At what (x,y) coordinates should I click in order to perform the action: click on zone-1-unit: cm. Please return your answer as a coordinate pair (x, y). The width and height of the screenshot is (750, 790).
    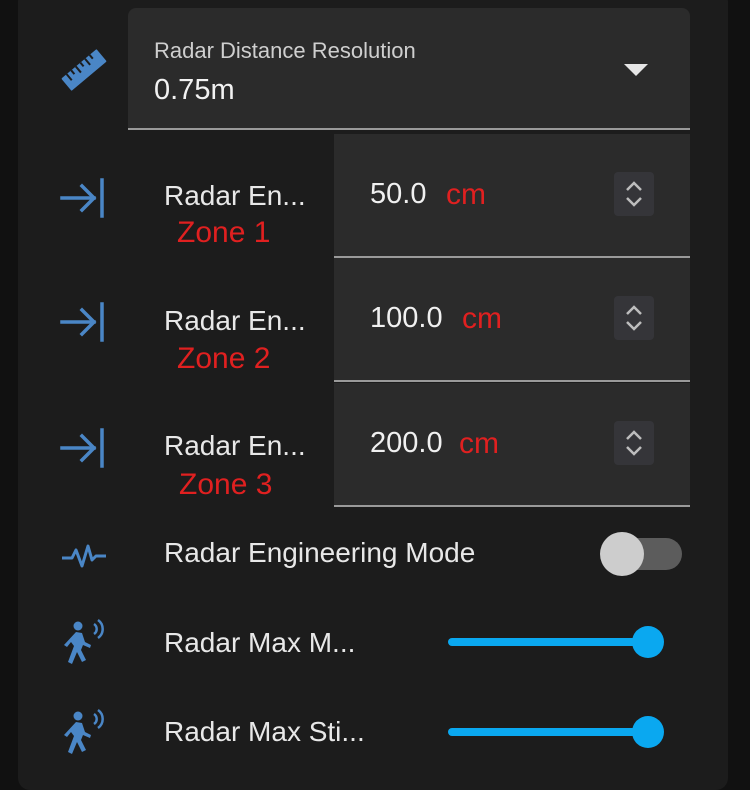
    Looking at the image, I should click on (466, 194).